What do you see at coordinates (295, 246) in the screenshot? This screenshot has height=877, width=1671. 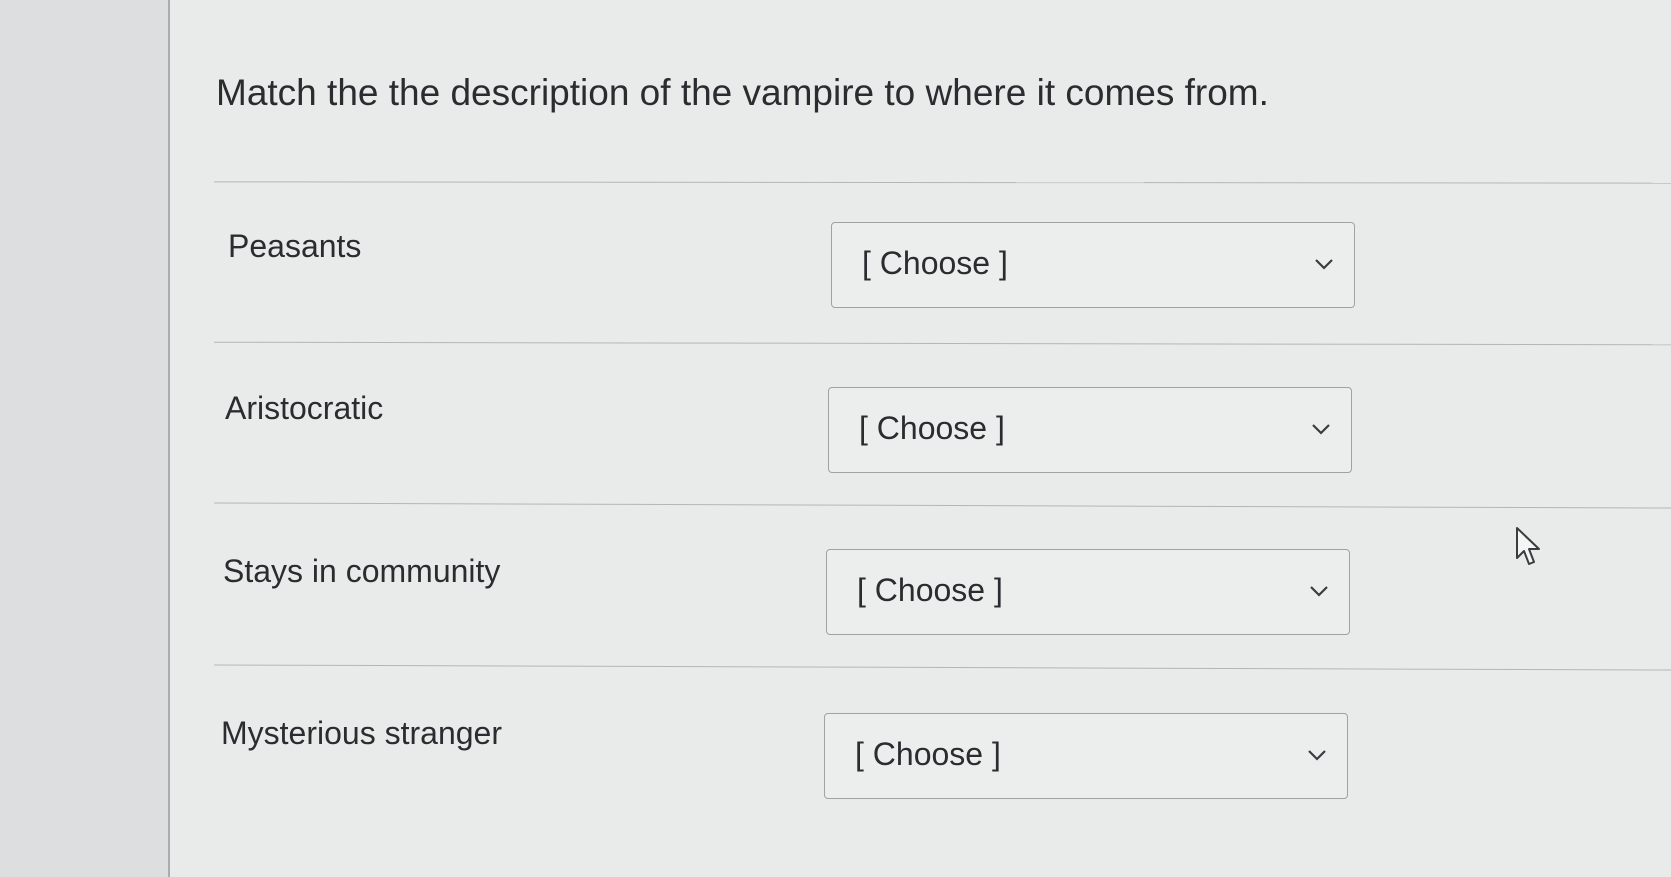 I see `match-label-peasants: Peasants` at bounding box center [295, 246].